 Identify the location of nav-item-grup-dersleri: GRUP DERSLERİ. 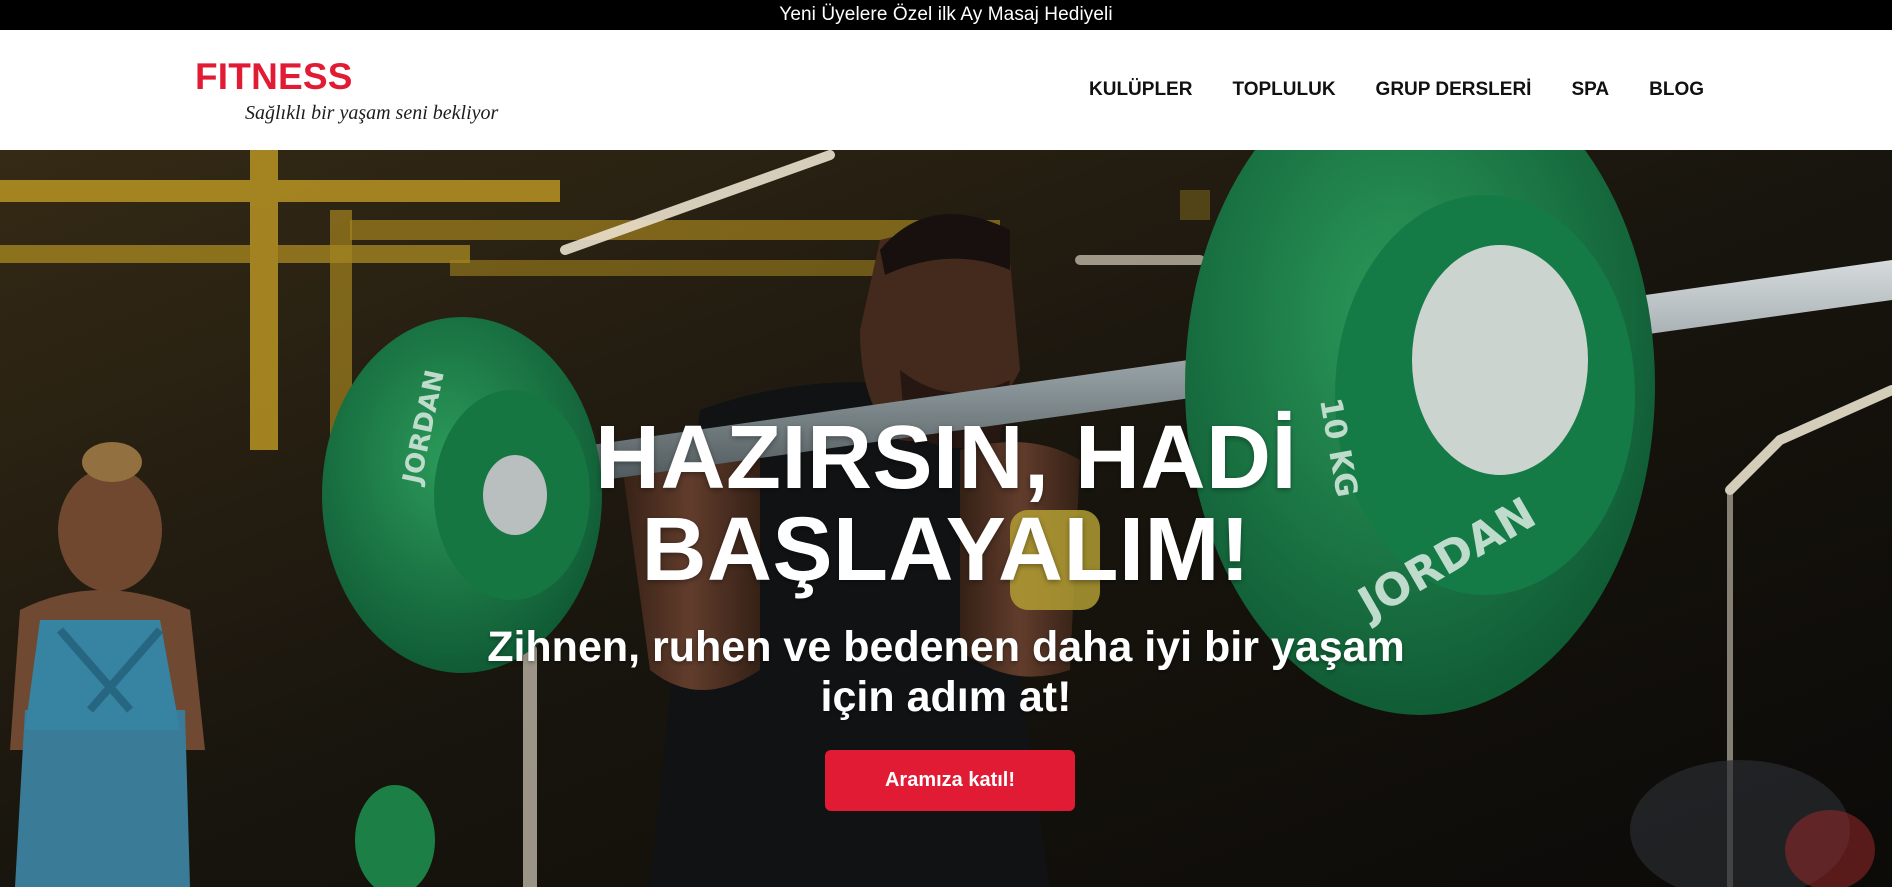
(1454, 90).